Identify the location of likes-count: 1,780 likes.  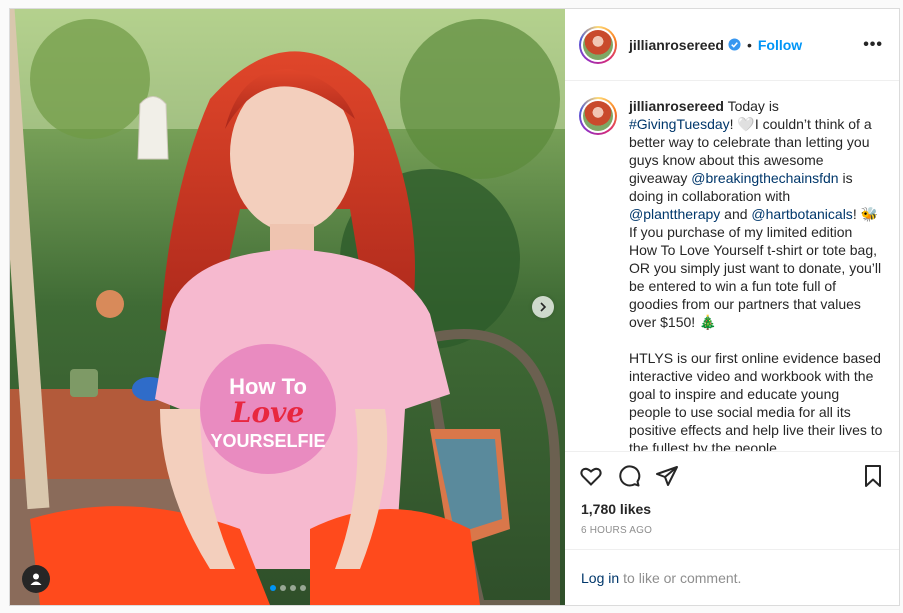
(732, 509).